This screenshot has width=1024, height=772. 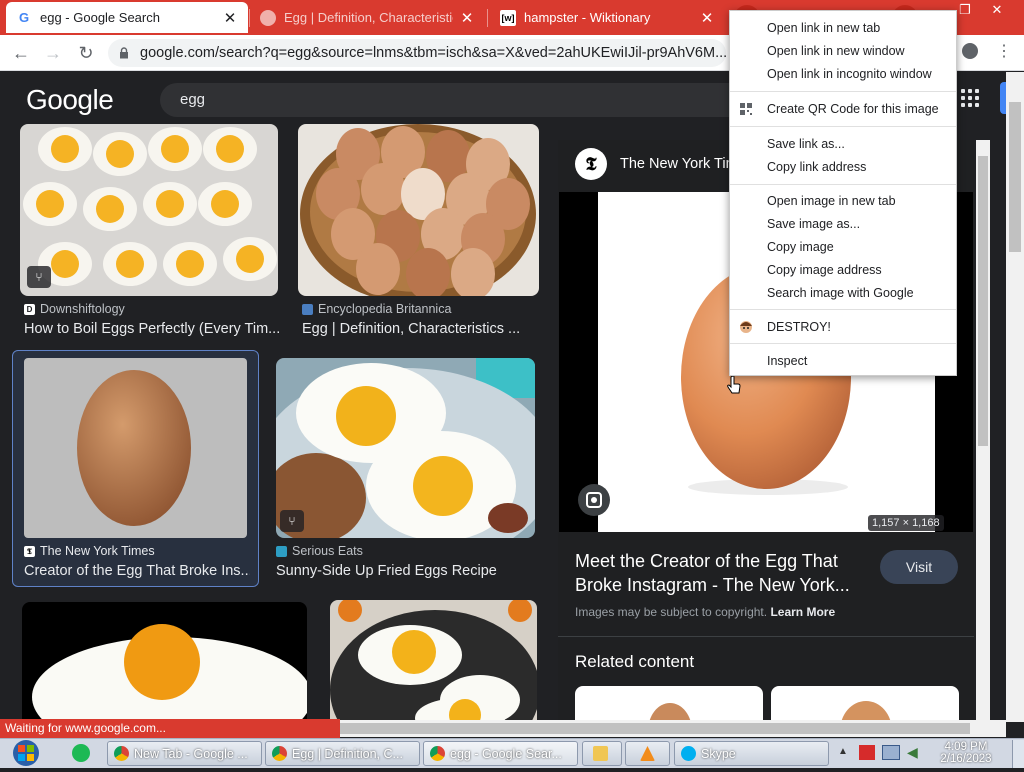 I want to click on source-name: Downshiftology, so click(x=82, y=309).